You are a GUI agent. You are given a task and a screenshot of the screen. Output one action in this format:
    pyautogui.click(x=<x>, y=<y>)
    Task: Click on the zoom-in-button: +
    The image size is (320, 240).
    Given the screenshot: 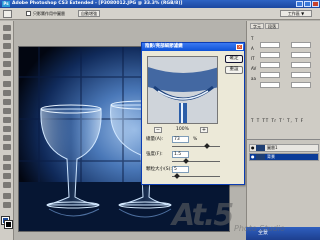 What is the action you would take?
    pyautogui.click(x=204, y=130)
    